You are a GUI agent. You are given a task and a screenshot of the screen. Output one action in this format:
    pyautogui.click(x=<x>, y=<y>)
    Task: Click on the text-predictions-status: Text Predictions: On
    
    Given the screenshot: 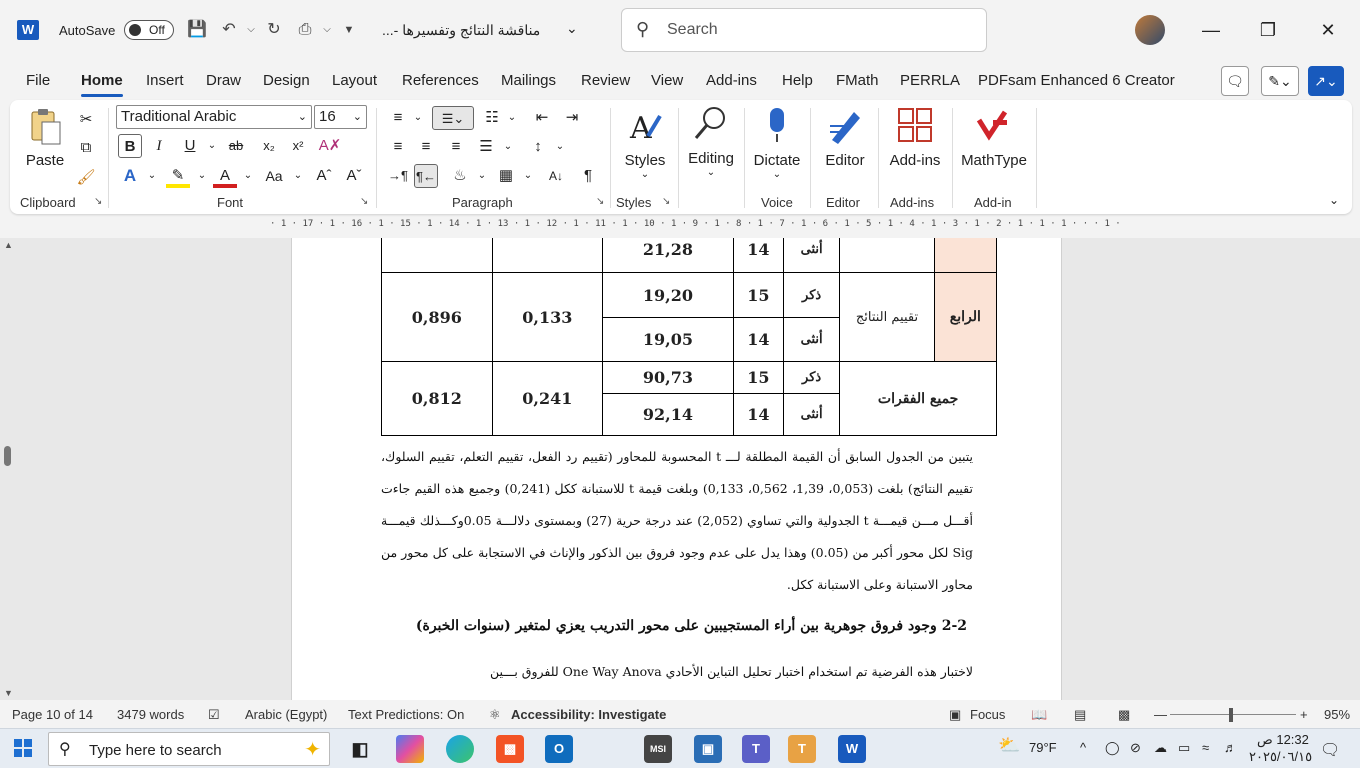 What is the action you would take?
    pyautogui.click(x=406, y=714)
    